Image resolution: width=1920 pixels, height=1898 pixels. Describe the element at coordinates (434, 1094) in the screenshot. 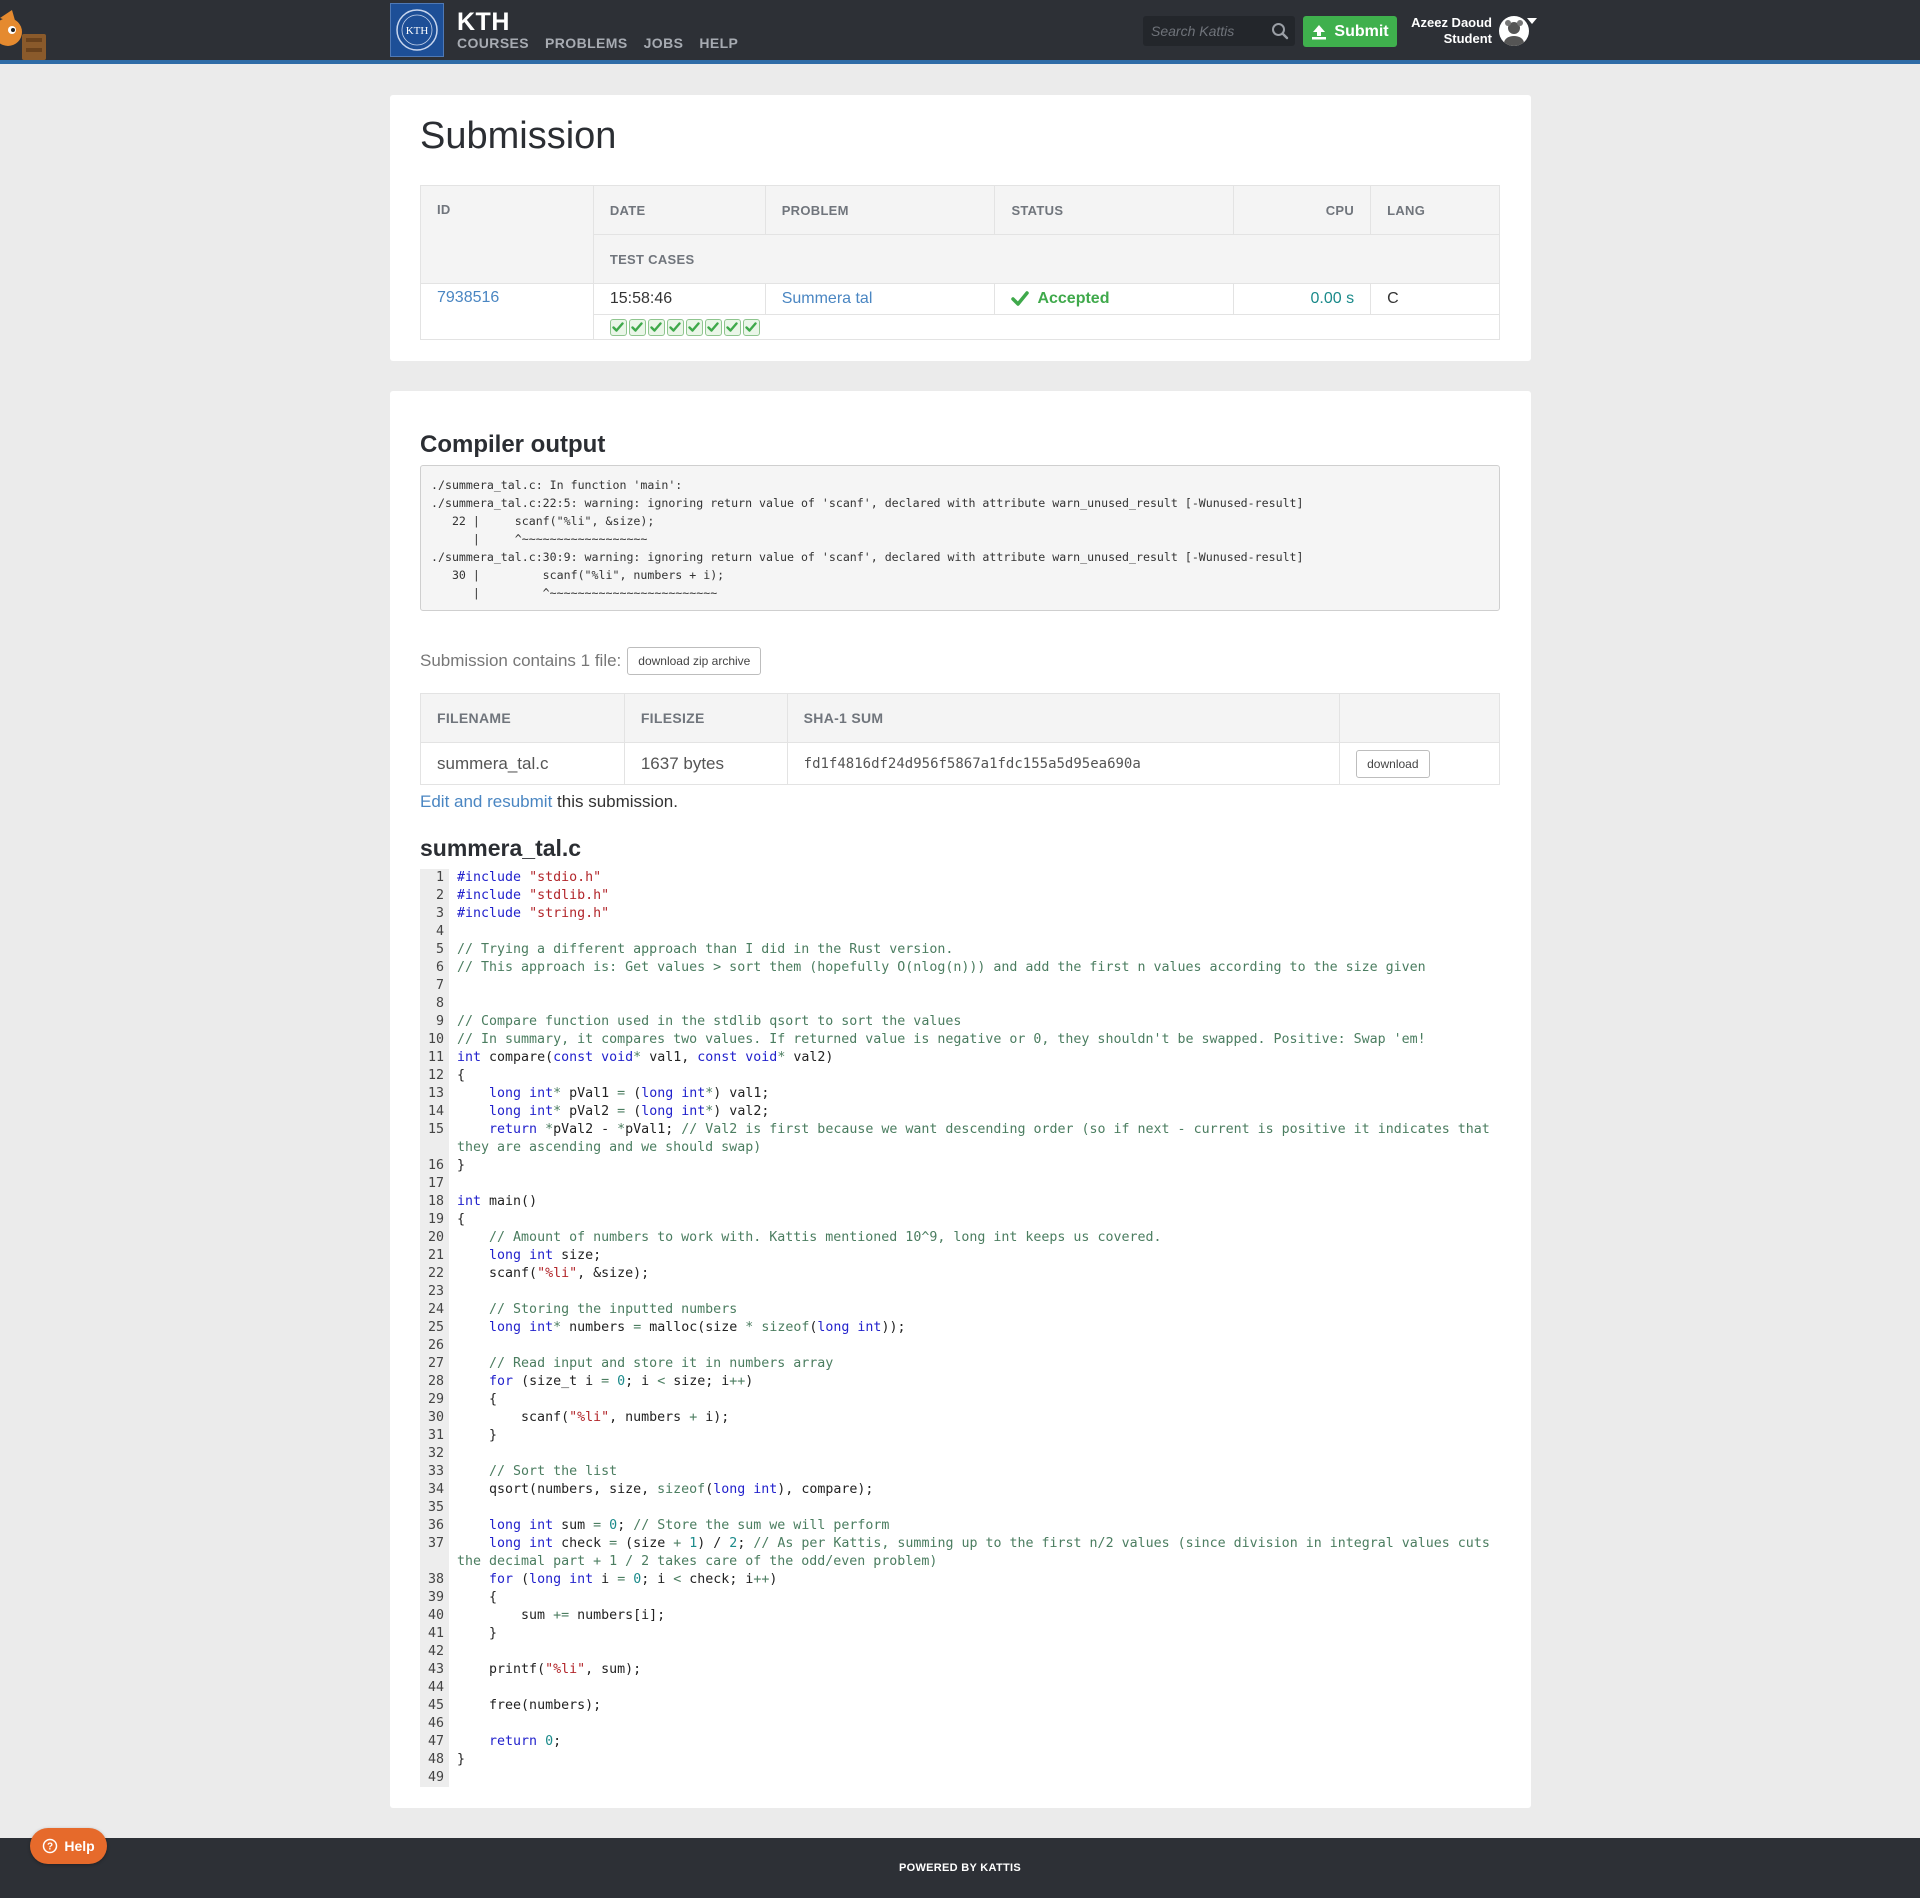

I see `line-number: 13` at that location.